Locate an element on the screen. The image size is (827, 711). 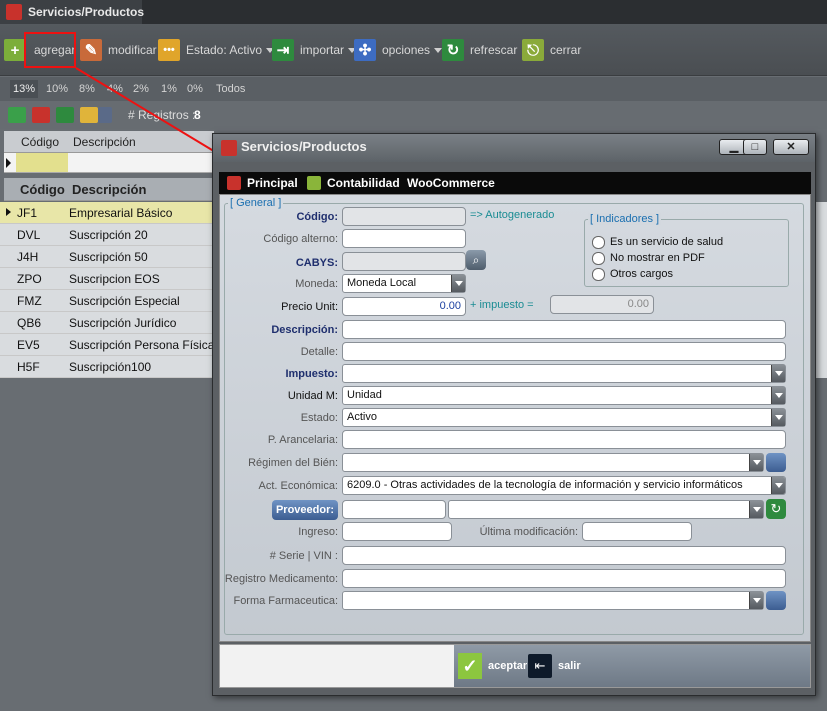
cabys-field is located at coordinates (404, 261).